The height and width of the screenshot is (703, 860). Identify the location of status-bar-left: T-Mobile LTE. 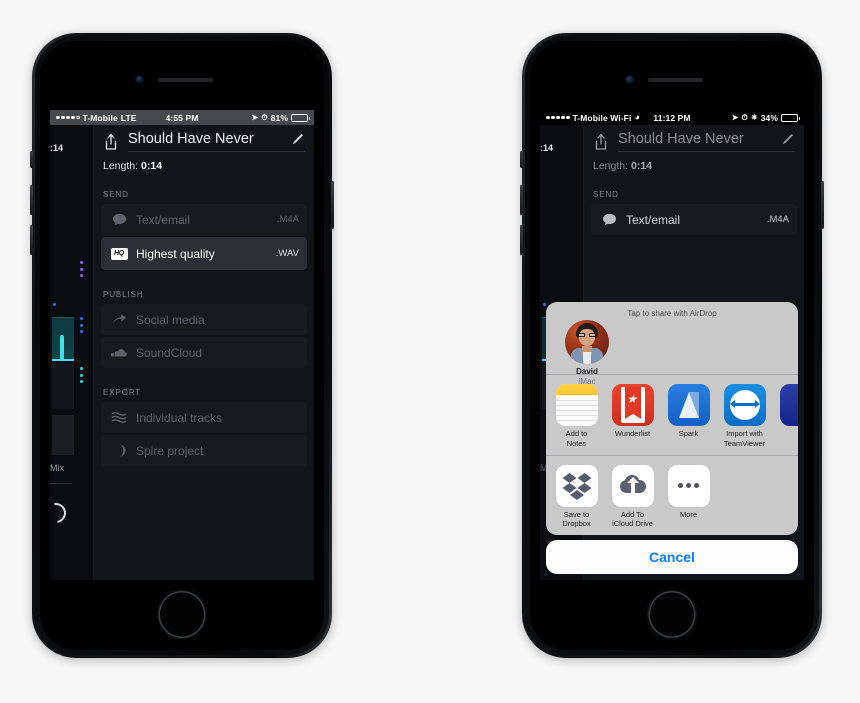
(154, 118).